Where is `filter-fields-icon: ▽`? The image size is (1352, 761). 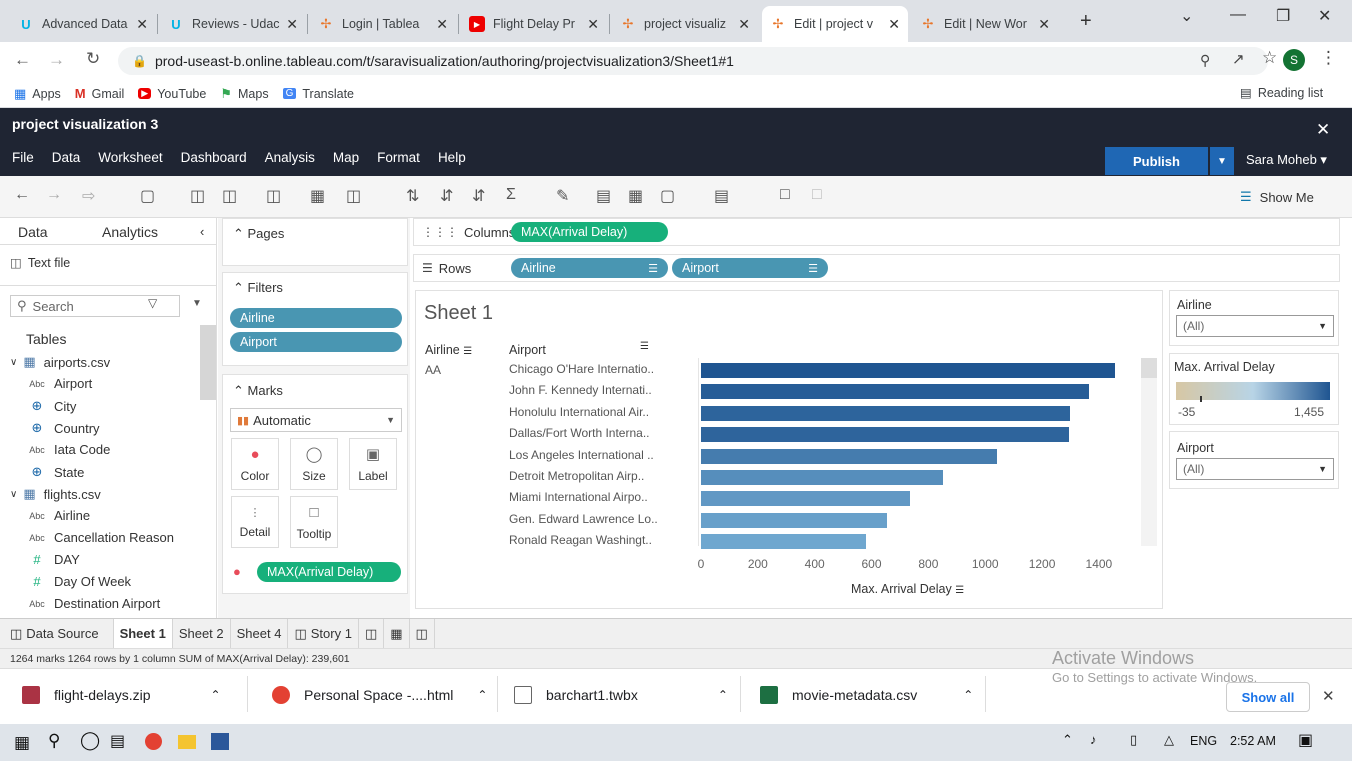
filter-fields-icon: ▽ is located at coordinates (152, 303).